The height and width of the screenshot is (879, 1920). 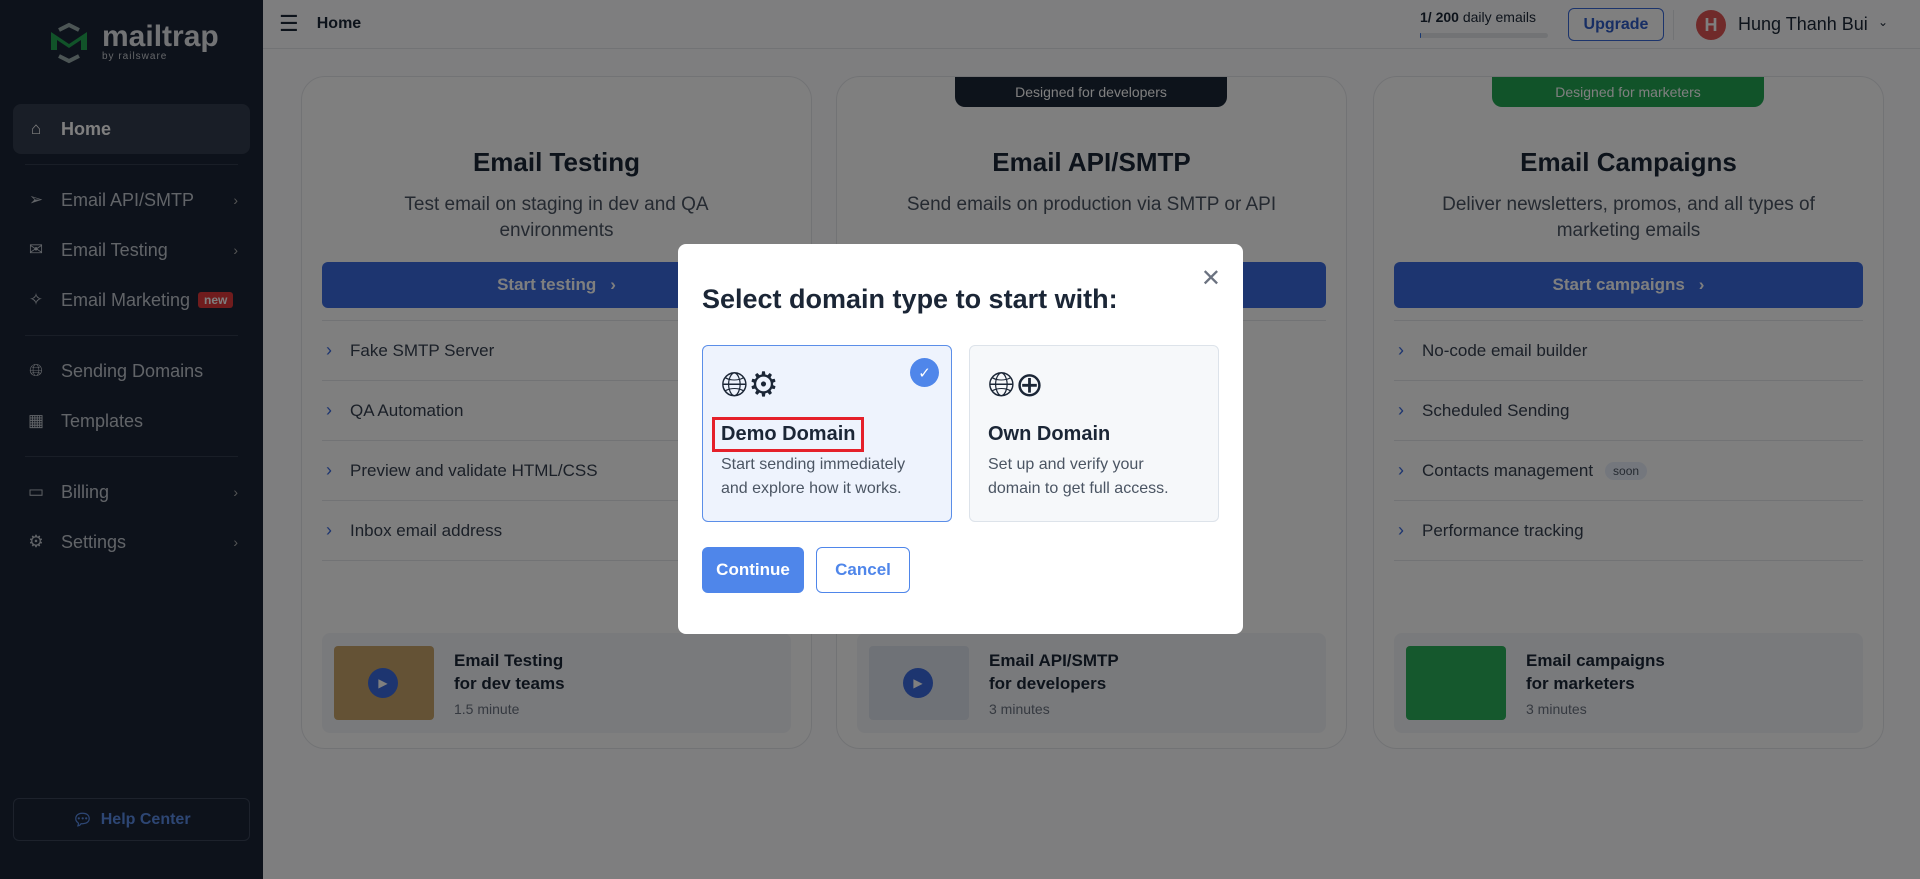 What do you see at coordinates (1049, 434) in the screenshot?
I see `option-title: Own Domain` at bounding box center [1049, 434].